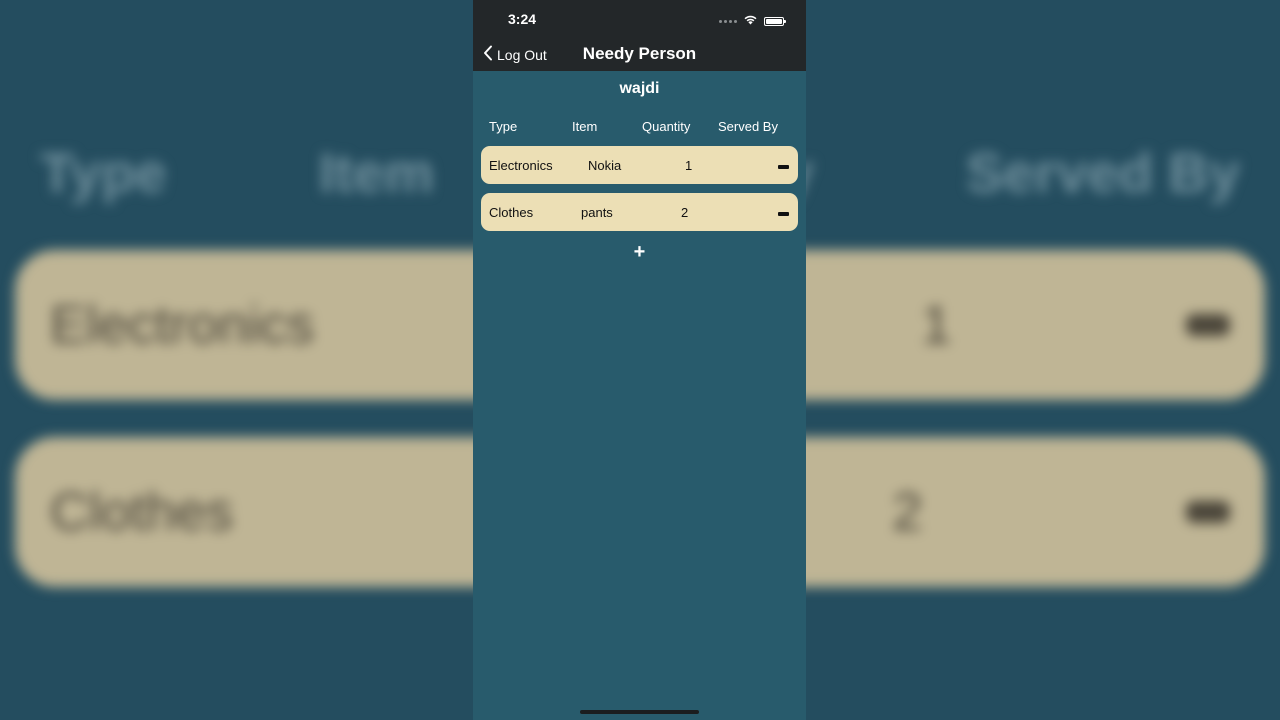 This screenshot has height=720, width=1280. What do you see at coordinates (775, 21) in the screenshot?
I see `battery-icon` at bounding box center [775, 21].